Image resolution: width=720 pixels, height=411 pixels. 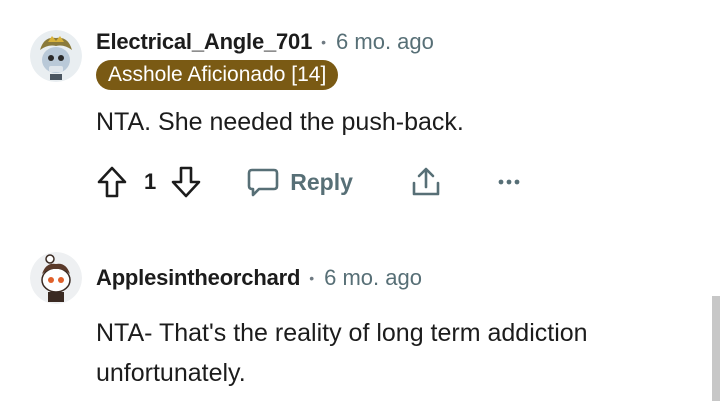 I want to click on reply-button: Reply, so click(x=299, y=182).